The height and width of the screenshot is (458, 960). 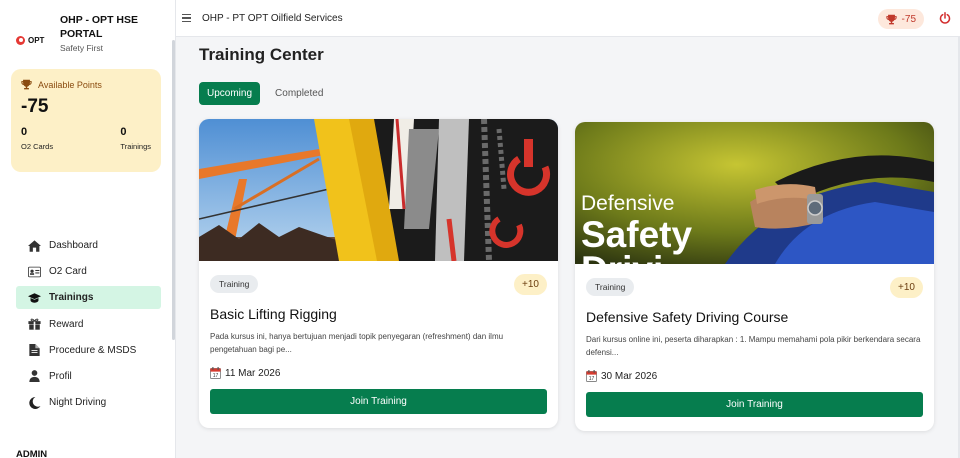 What do you see at coordinates (70, 84) in the screenshot?
I see `points-label: Available Points` at bounding box center [70, 84].